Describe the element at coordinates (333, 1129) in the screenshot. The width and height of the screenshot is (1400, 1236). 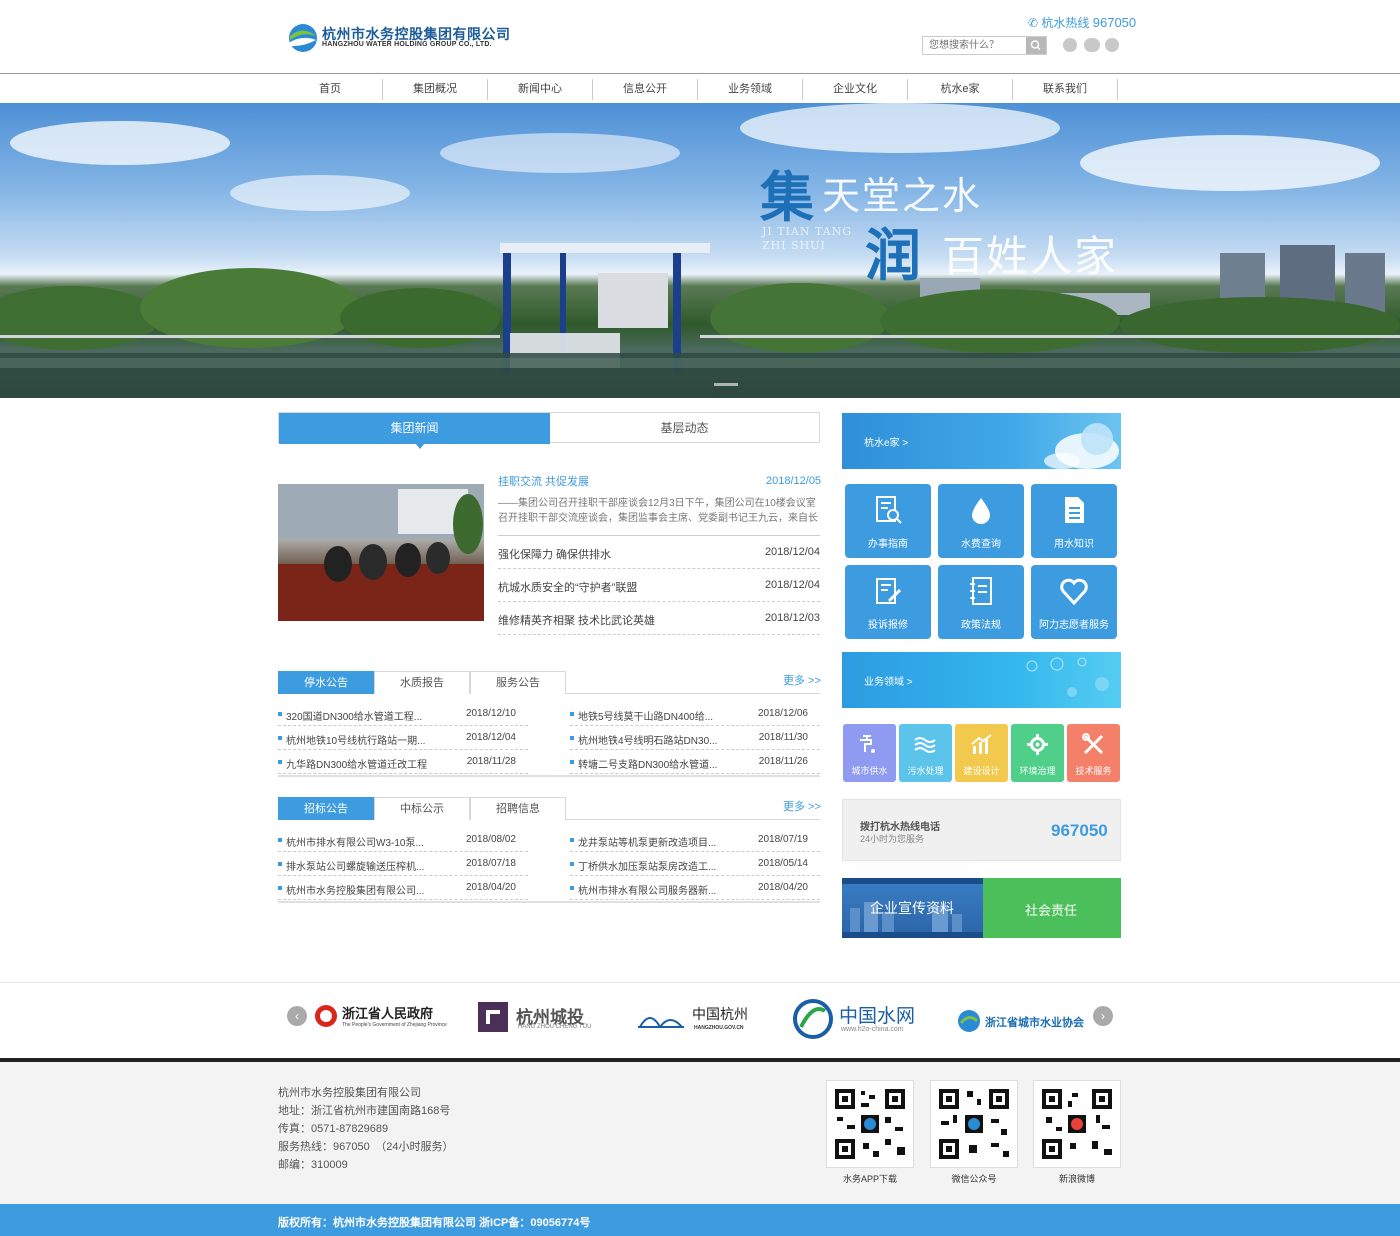
I see `footer-fax: 传真：0571-87829689` at that location.